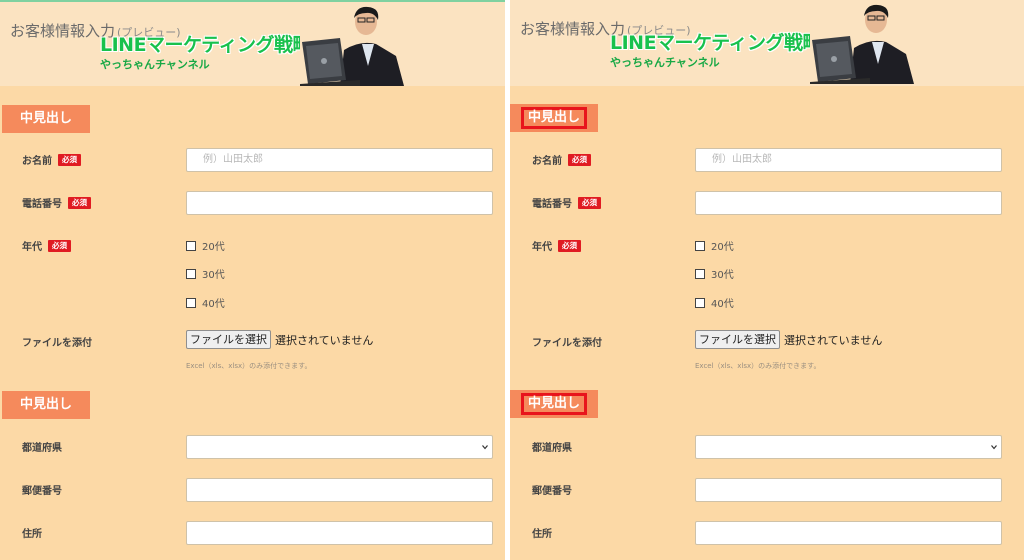  What do you see at coordinates (554, 404) in the screenshot?
I see `section-heading-2-highlighted: 中見出し` at bounding box center [554, 404].